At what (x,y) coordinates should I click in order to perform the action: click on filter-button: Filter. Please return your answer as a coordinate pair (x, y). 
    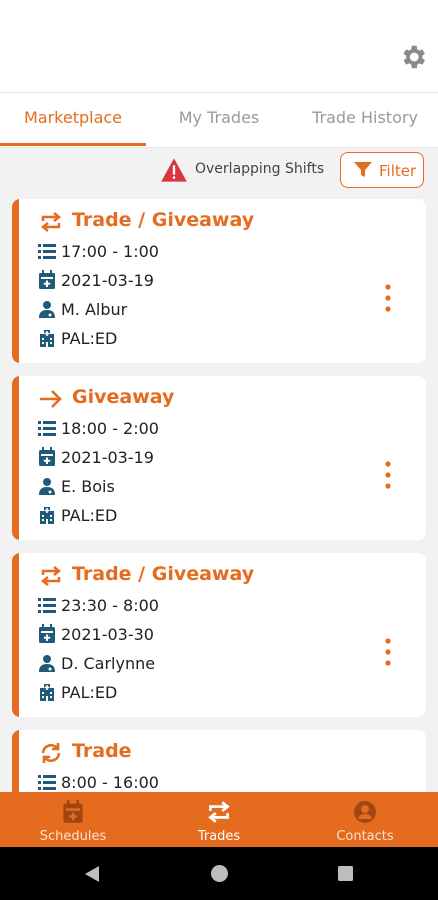
    Looking at the image, I should click on (382, 170).